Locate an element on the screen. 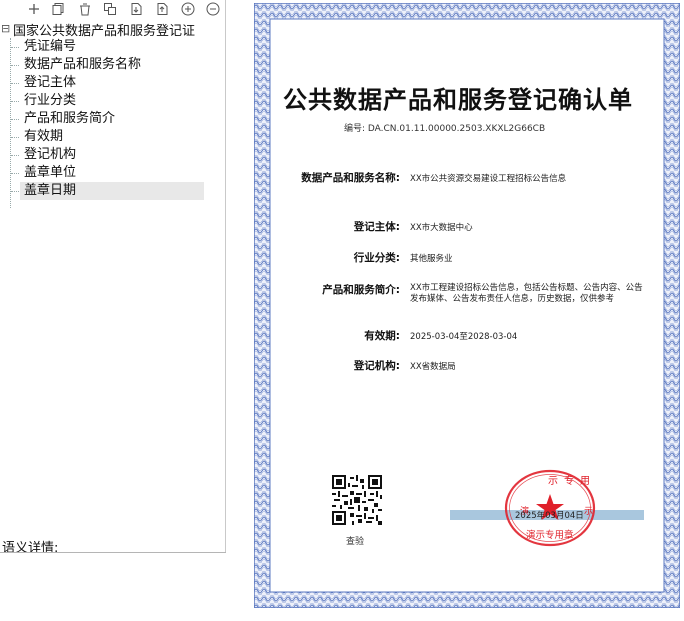  seal-date: 2025年03月04日 is located at coordinates (549, 516).